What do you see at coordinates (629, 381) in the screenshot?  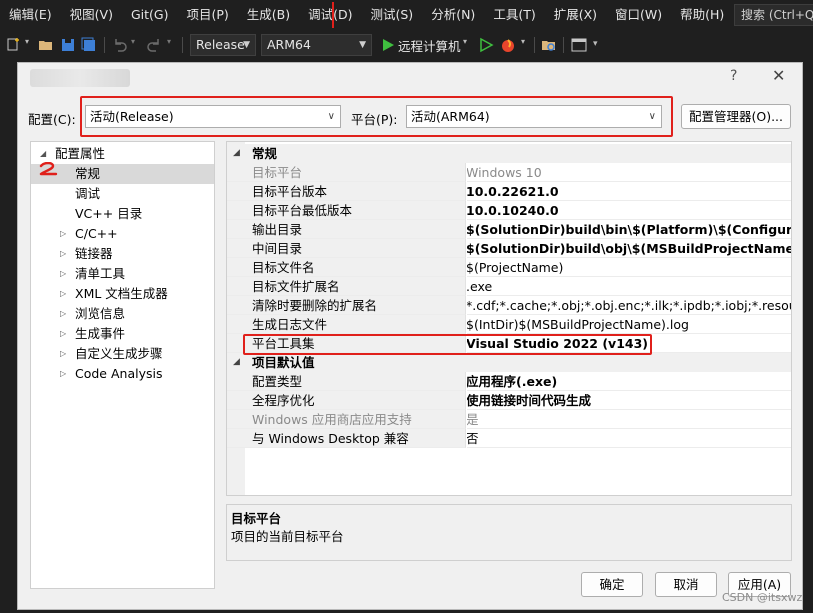 I see `property-value: 应用程序(.exe)` at bounding box center [629, 381].